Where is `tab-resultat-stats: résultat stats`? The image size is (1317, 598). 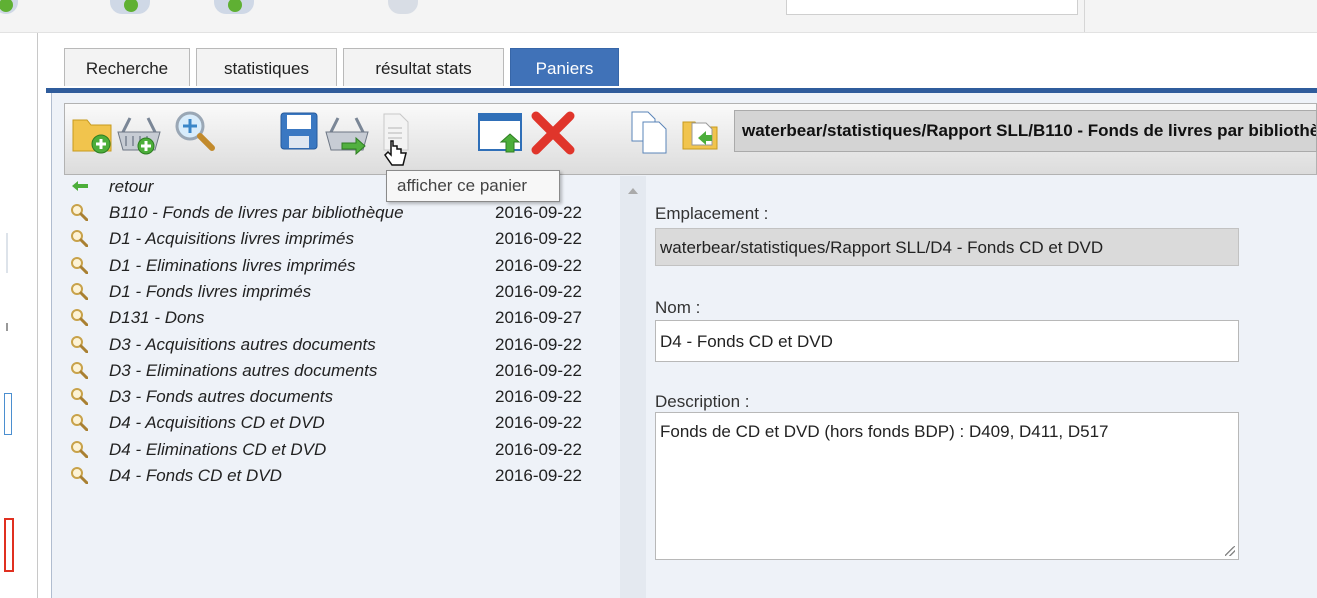 tab-resultat-stats: résultat stats is located at coordinates (423, 67).